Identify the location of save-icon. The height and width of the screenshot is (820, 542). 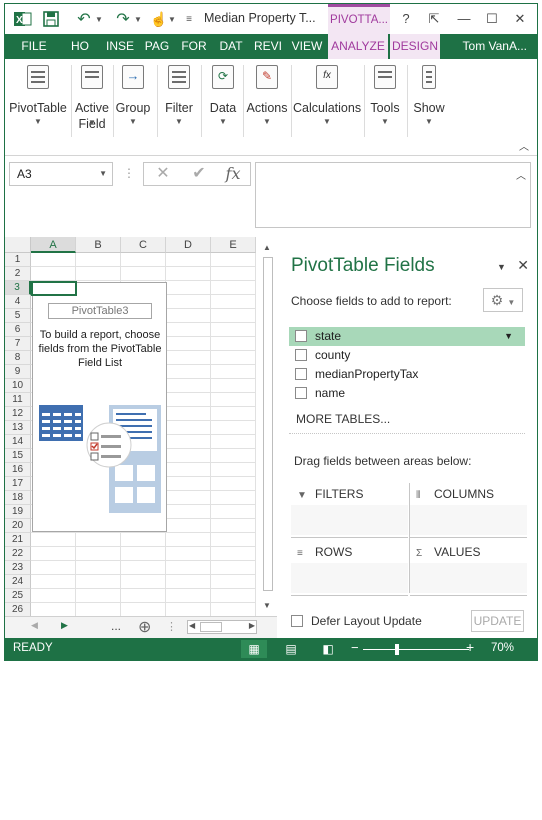
(51, 19).